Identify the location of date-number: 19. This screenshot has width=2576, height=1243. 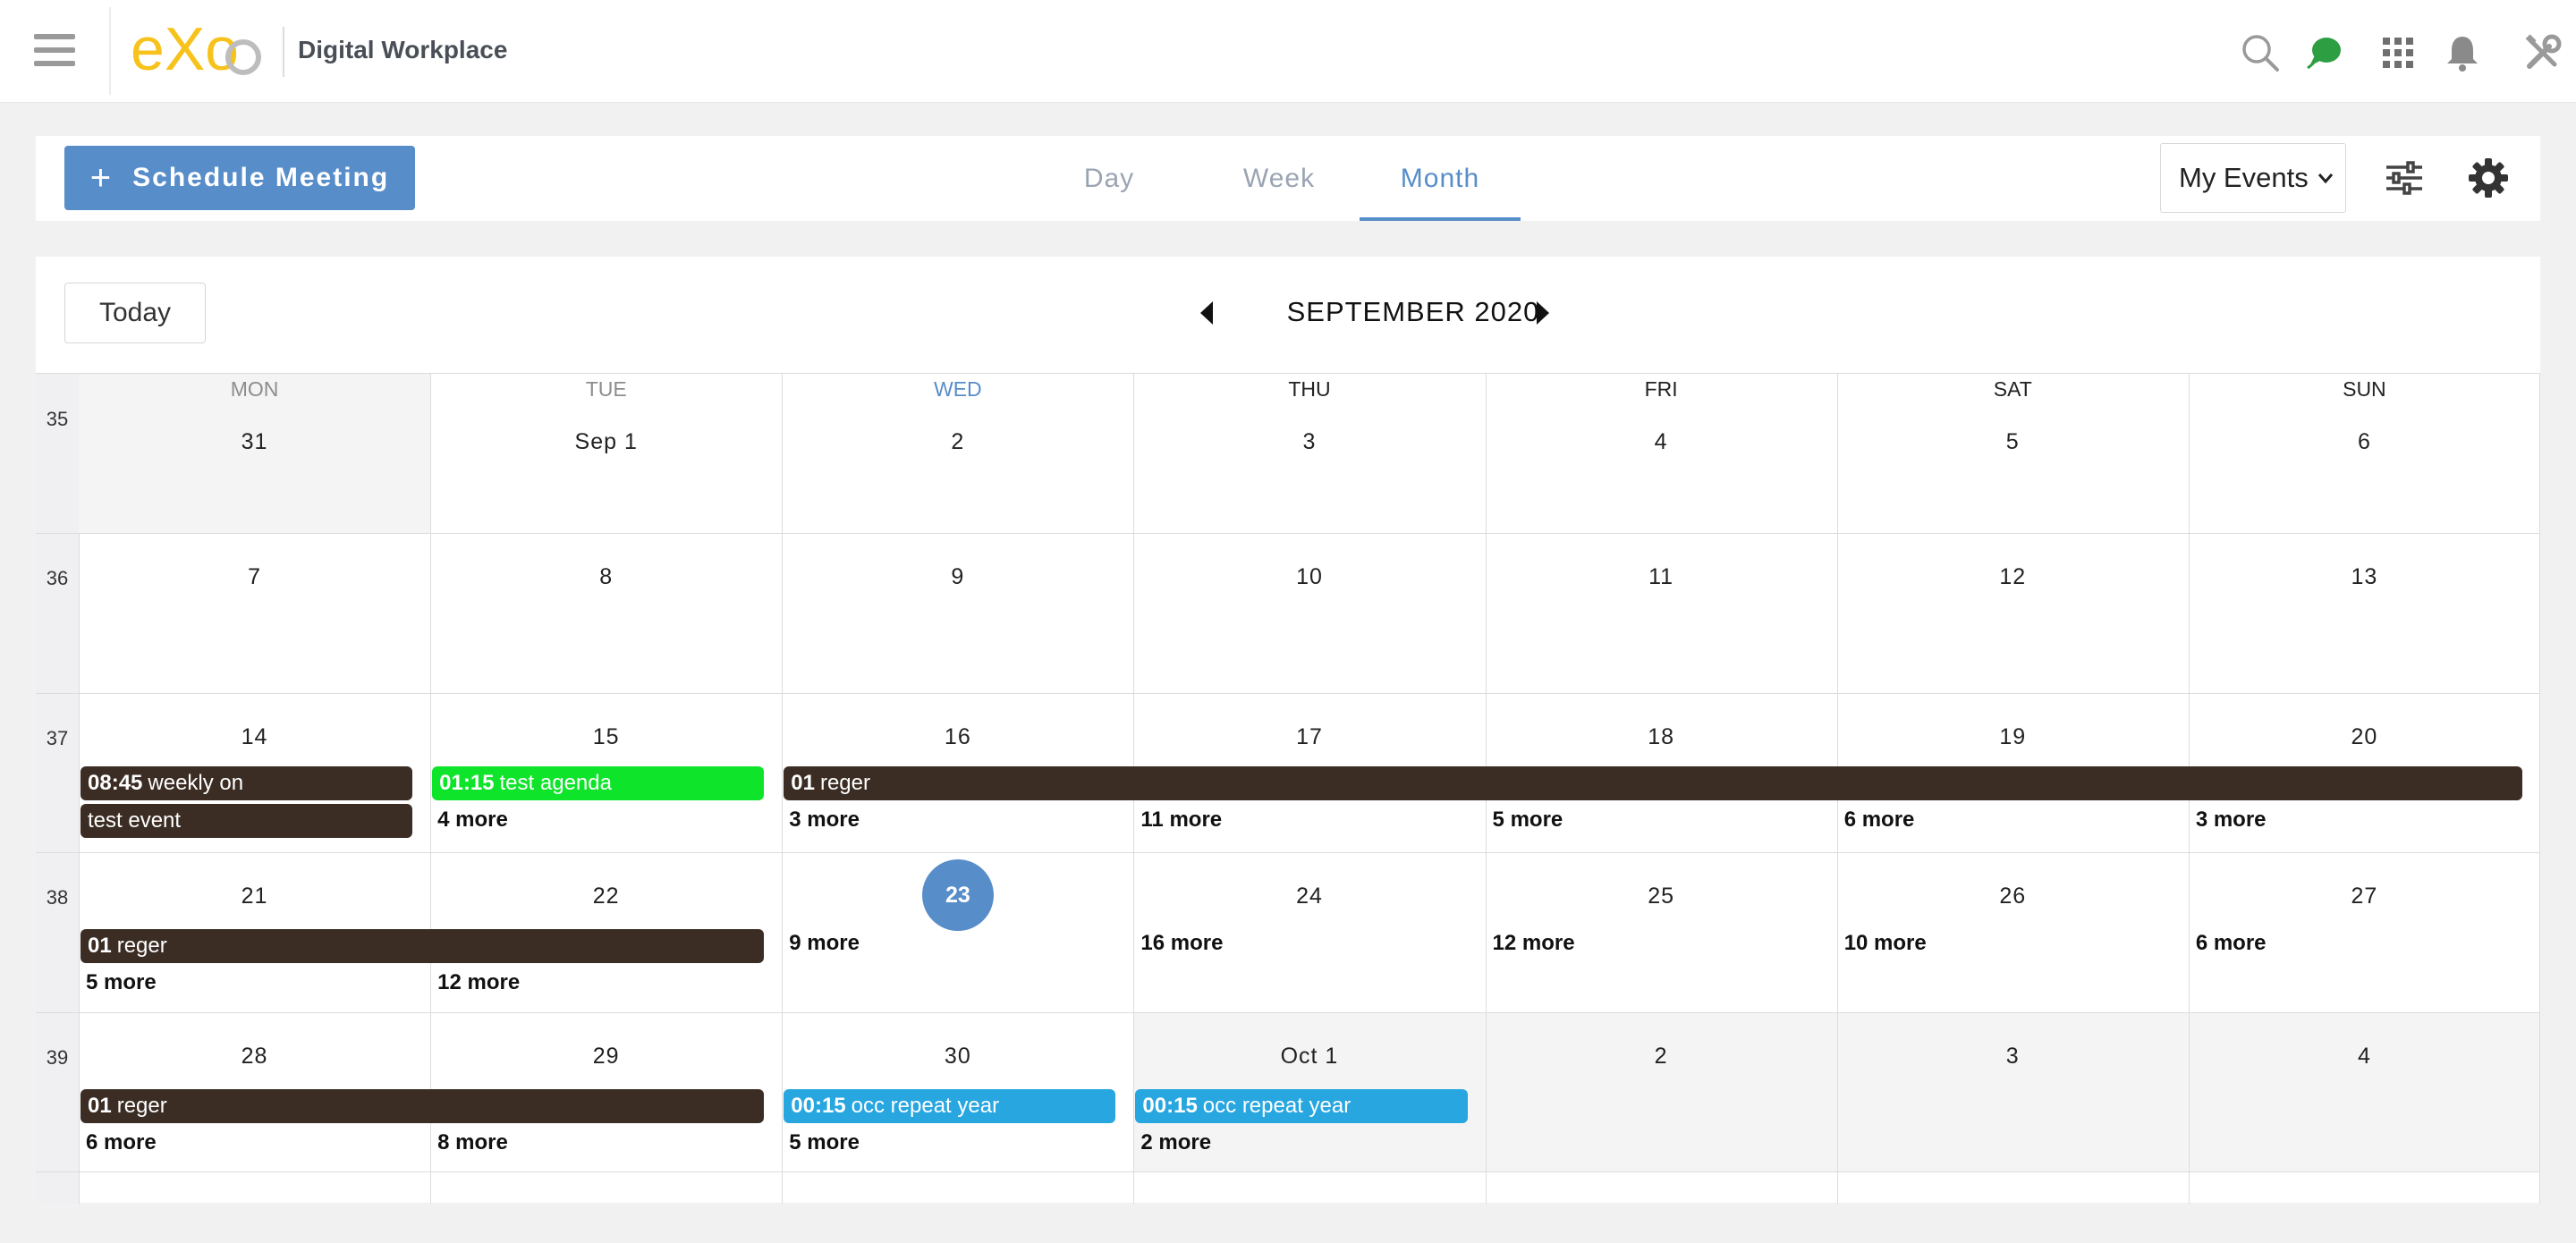
(2013, 737).